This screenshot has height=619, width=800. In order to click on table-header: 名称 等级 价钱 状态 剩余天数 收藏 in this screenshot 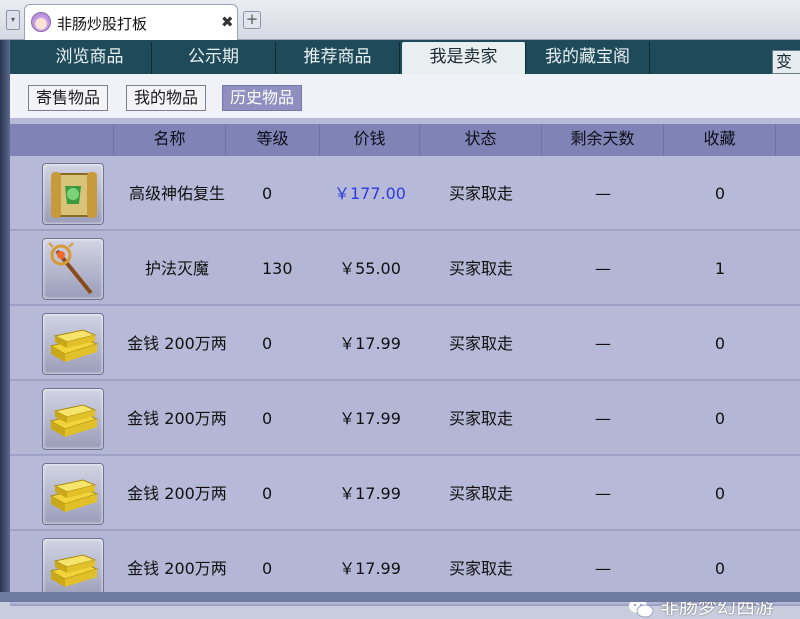, I will do `click(405, 140)`.